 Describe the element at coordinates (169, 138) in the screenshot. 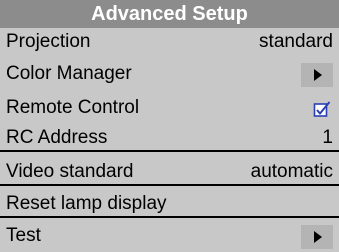

I see `menu-item-rc-address: RC Address 1` at that location.